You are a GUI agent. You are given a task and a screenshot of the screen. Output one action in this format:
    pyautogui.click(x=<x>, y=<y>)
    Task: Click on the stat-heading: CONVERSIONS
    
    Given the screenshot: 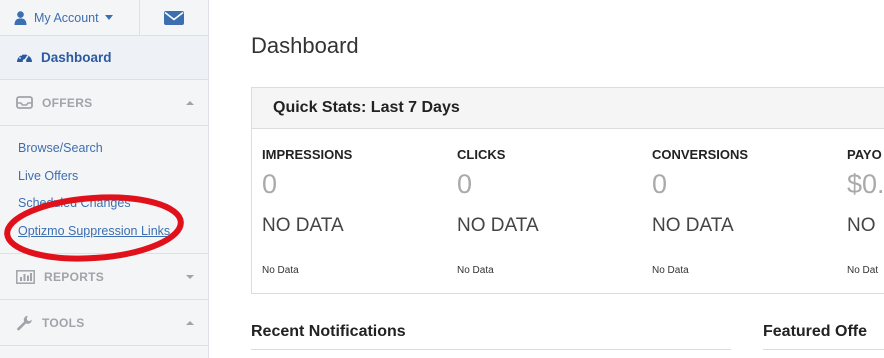 What is the action you would take?
    pyautogui.click(x=700, y=154)
    